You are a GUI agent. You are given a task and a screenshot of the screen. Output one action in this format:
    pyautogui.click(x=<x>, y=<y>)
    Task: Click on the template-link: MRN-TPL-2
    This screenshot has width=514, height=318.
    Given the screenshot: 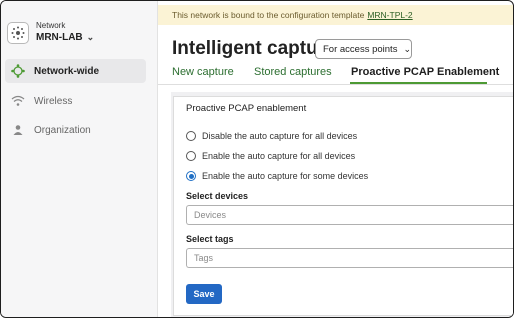 What is the action you would take?
    pyautogui.click(x=389, y=15)
    